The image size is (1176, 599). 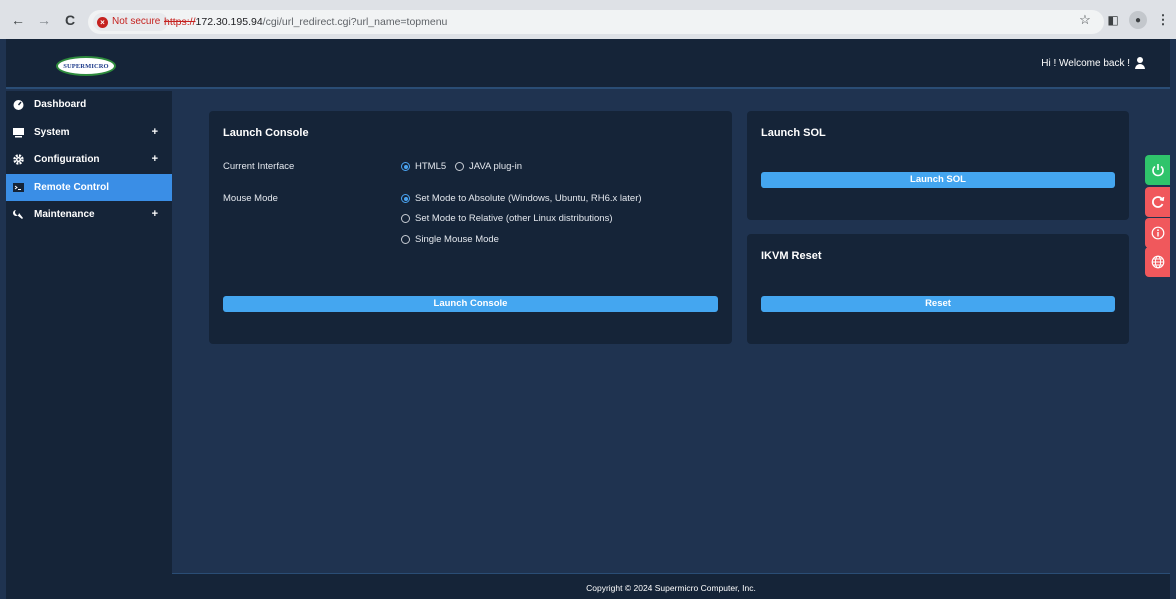 I want to click on mouse-mode-label: Mouse Mode, so click(x=250, y=198).